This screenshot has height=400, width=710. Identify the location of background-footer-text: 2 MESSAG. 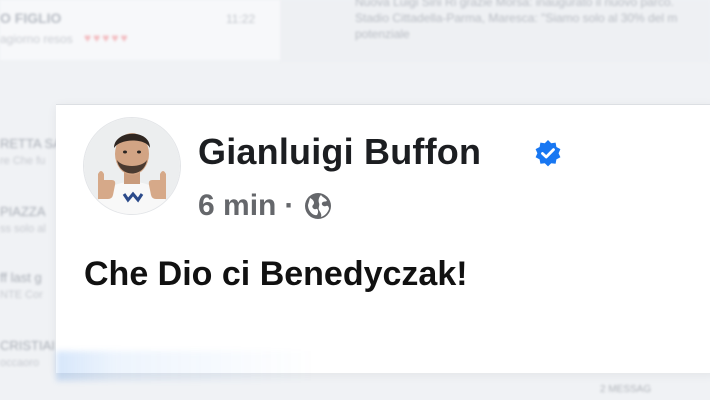
(626, 389).